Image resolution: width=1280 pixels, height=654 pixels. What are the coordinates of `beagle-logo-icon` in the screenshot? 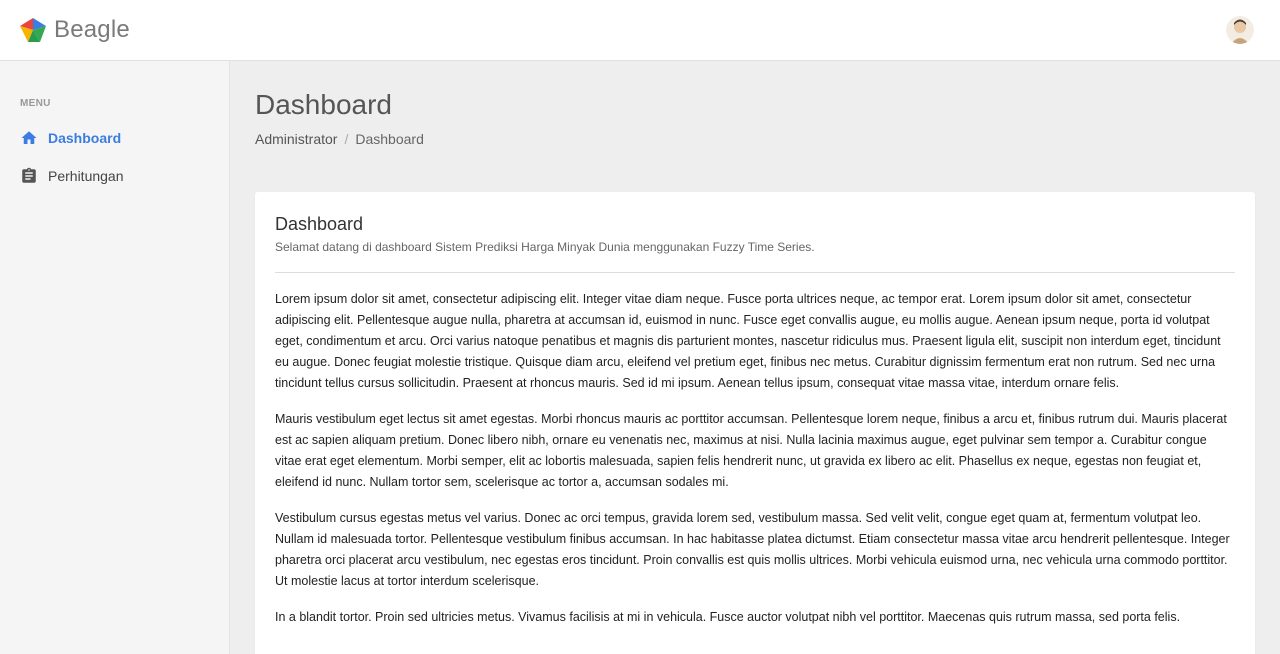 It's located at (33, 30).